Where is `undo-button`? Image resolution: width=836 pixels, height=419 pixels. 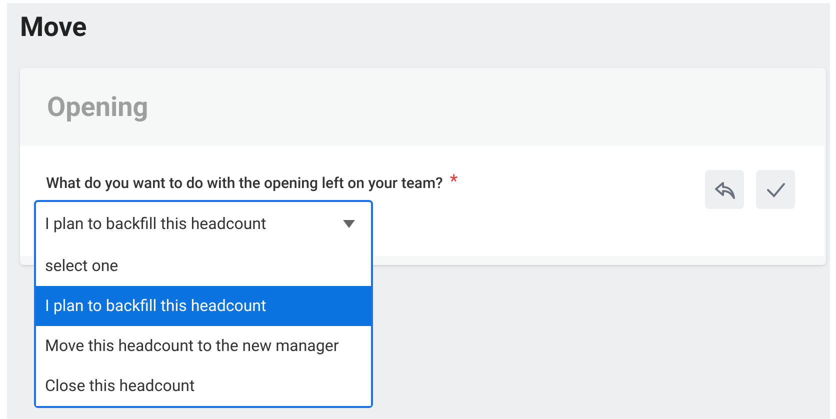 undo-button is located at coordinates (724, 189).